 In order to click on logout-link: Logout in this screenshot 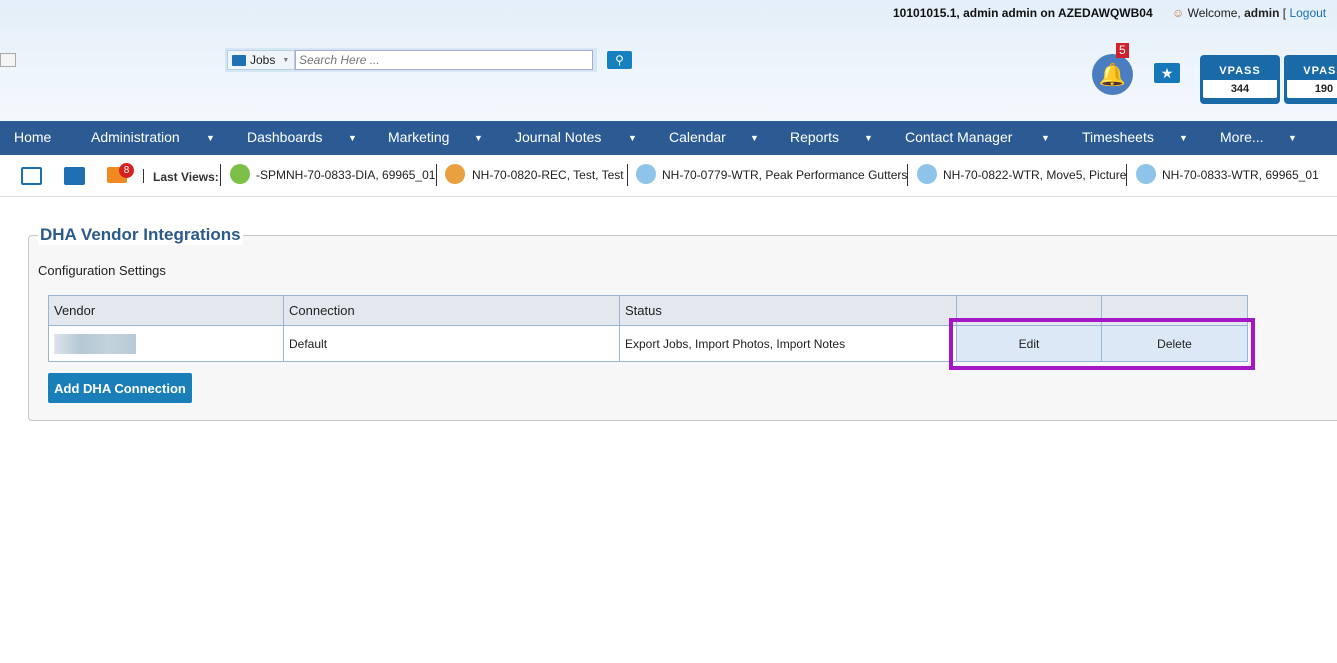, I will do `click(1307, 13)`.